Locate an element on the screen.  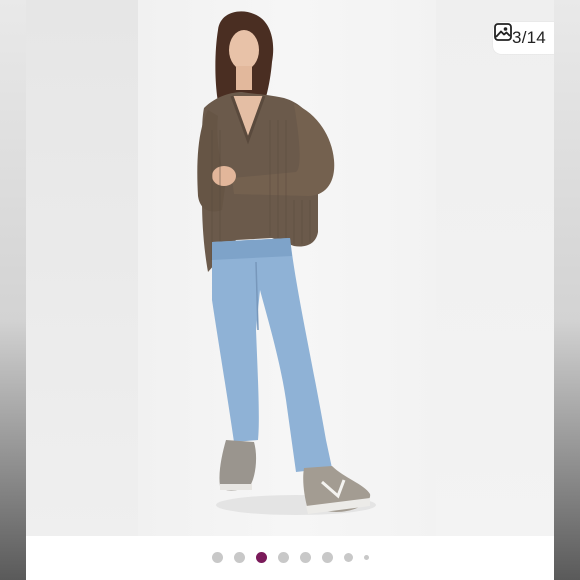
image-counter-badge: 3/14 is located at coordinates (523, 38).